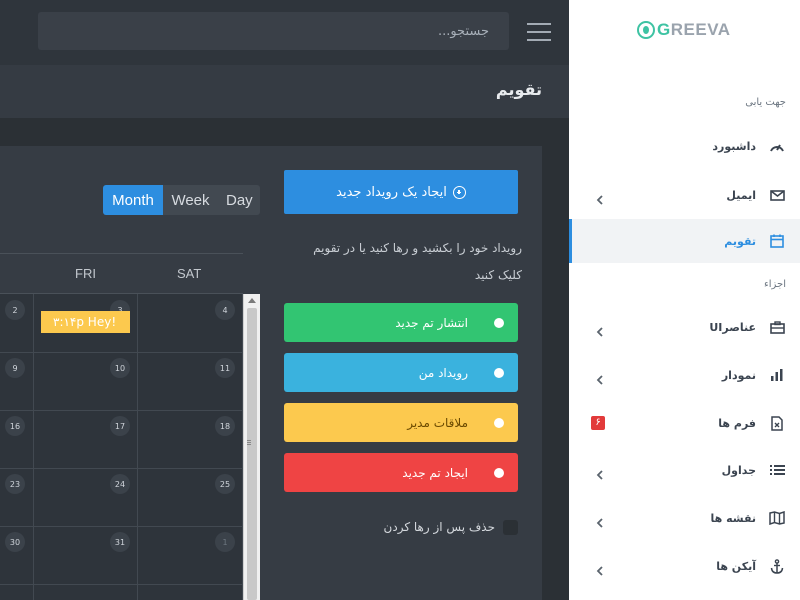  Describe the element at coordinates (684, 423) in the screenshot. I see `sidebar-item-forms: فرم ها ۶` at that location.